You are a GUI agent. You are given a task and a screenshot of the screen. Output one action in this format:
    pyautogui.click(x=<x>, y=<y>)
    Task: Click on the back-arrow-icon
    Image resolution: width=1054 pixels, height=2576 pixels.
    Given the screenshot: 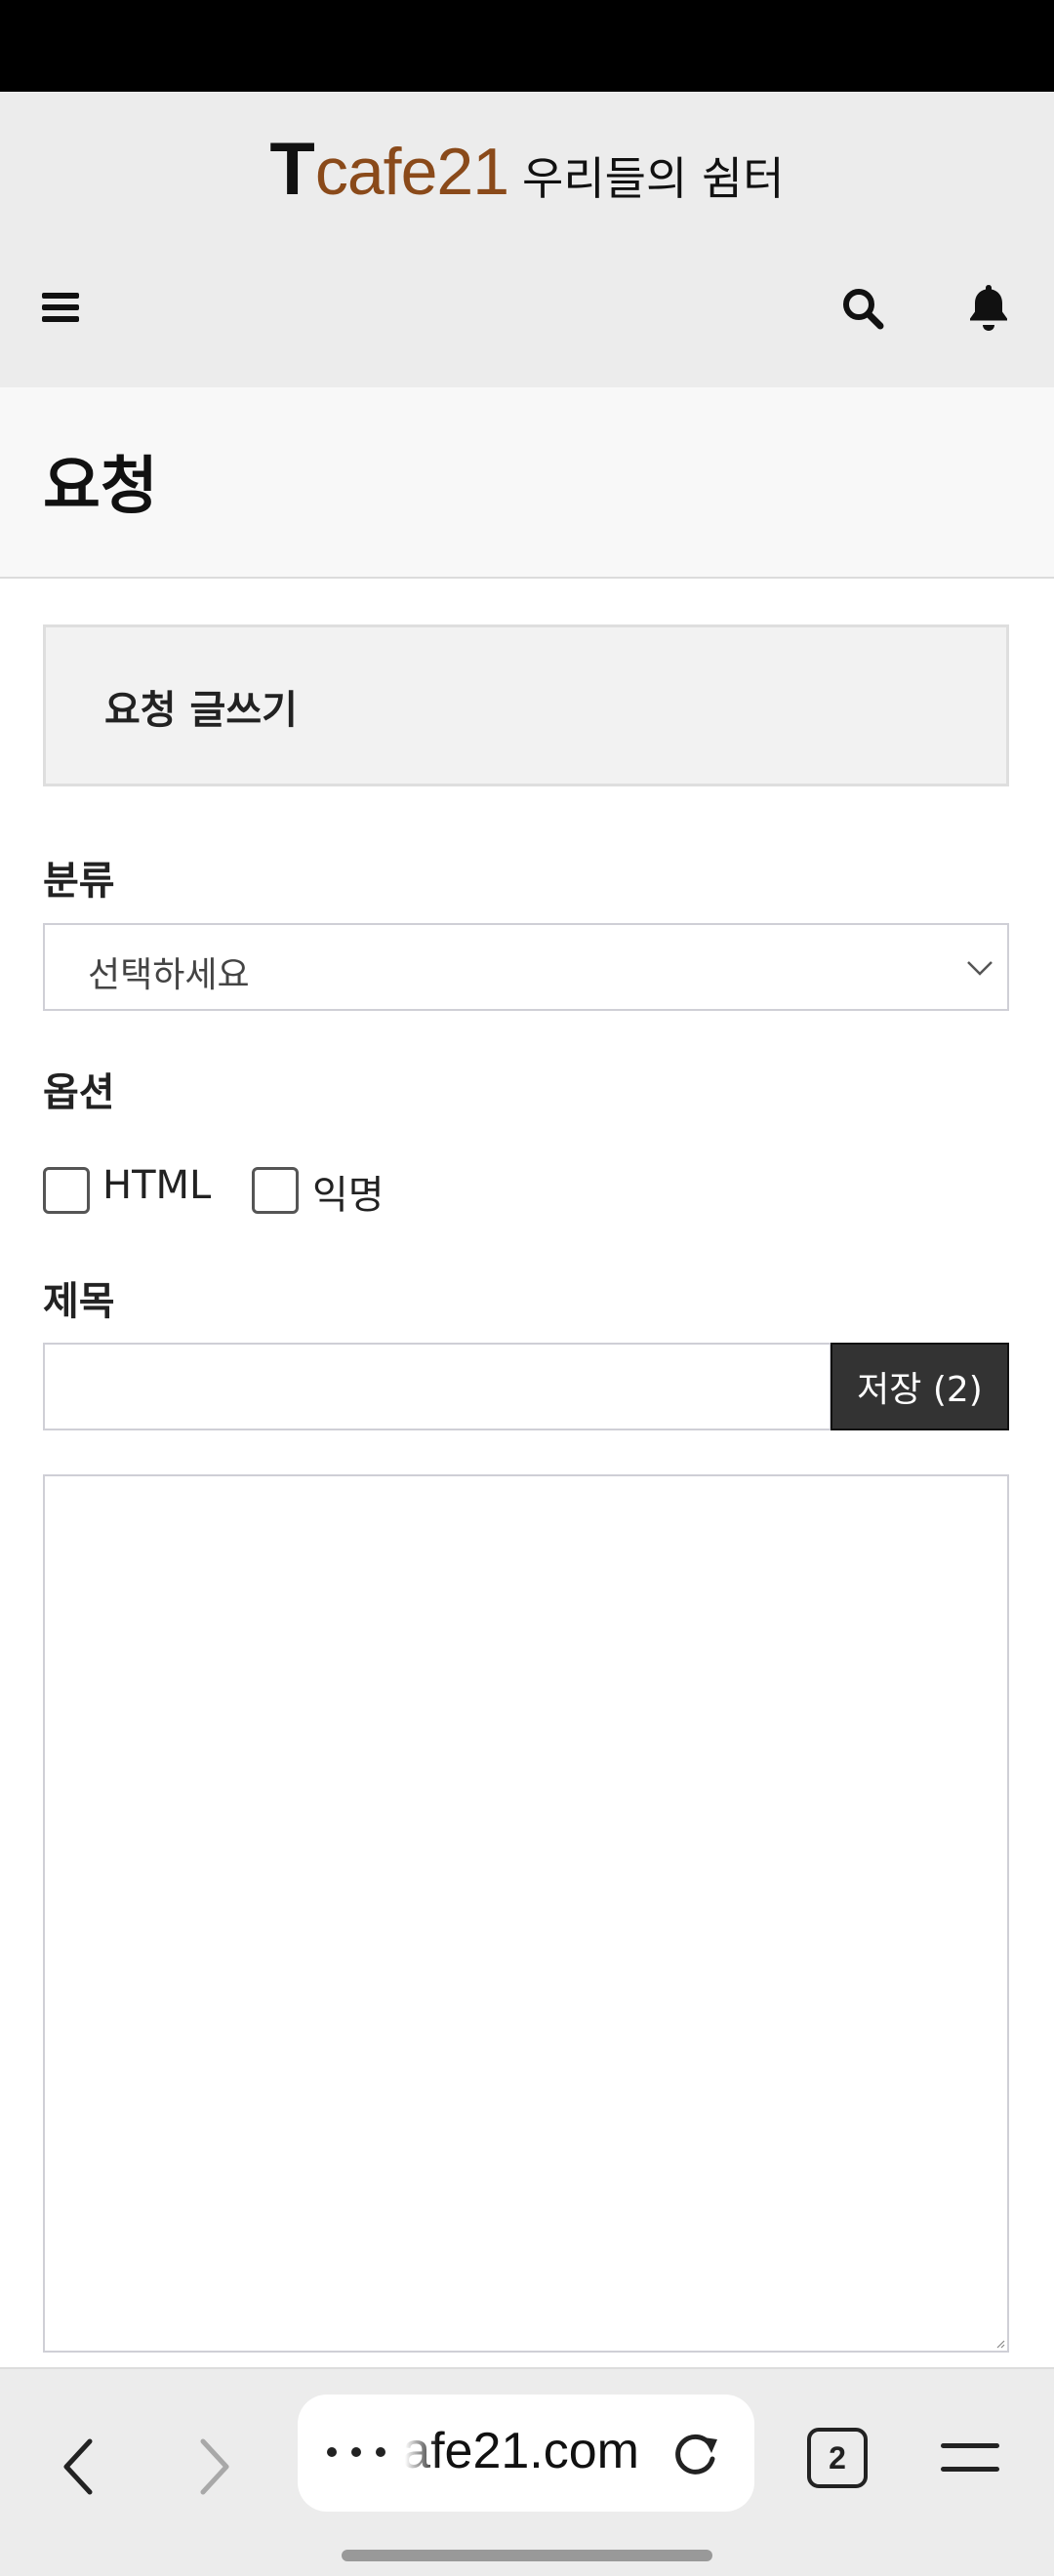 What is the action you would take?
    pyautogui.click(x=78, y=2466)
    